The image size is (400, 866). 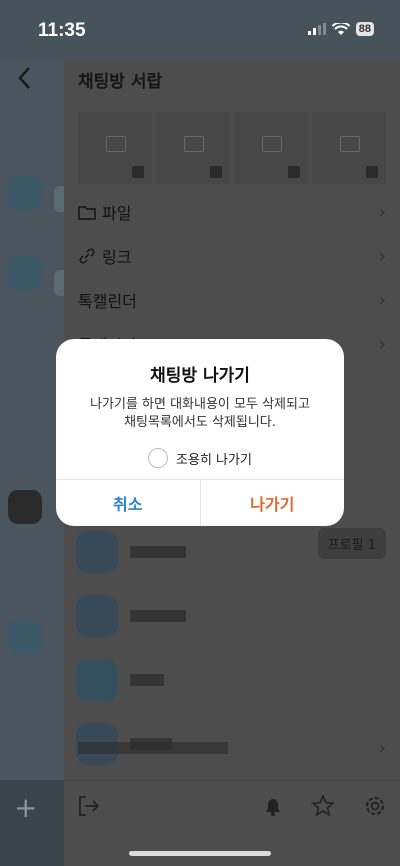 I want to click on leave-button: 나가기, so click(x=273, y=503).